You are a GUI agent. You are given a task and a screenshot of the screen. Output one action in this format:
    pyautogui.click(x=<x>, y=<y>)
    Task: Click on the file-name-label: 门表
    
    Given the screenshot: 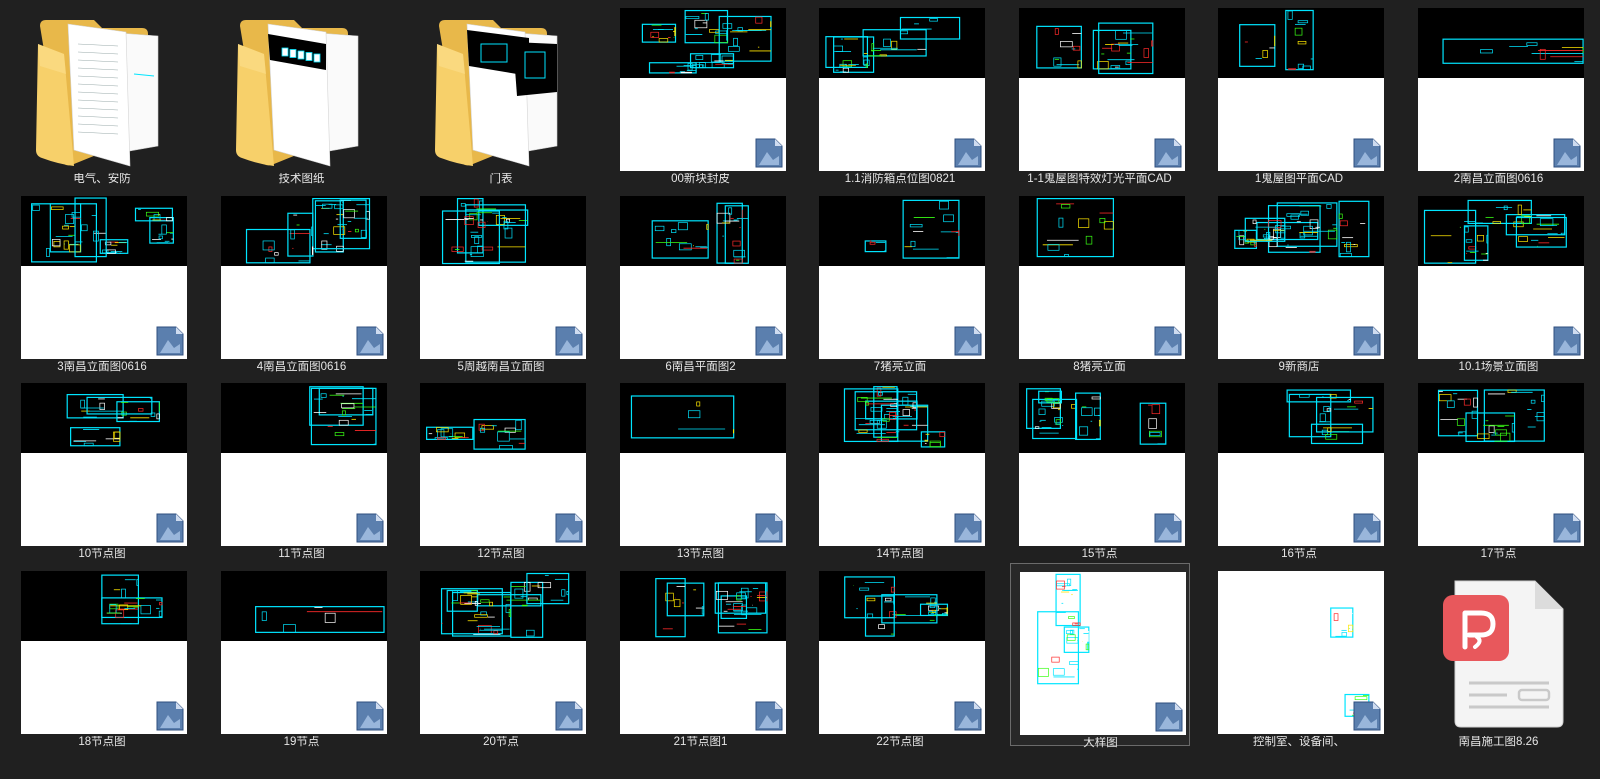 What is the action you would take?
    pyautogui.click(x=501, y=179)
    